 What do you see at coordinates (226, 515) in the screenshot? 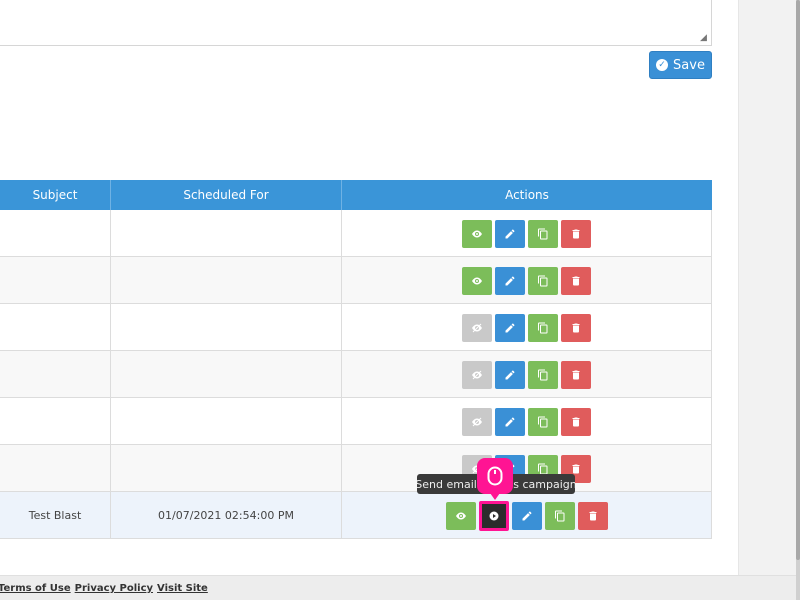
I see `cell-scheduled: 01/07/2021 02:54:00 PM` at bounding box center [226, 515].